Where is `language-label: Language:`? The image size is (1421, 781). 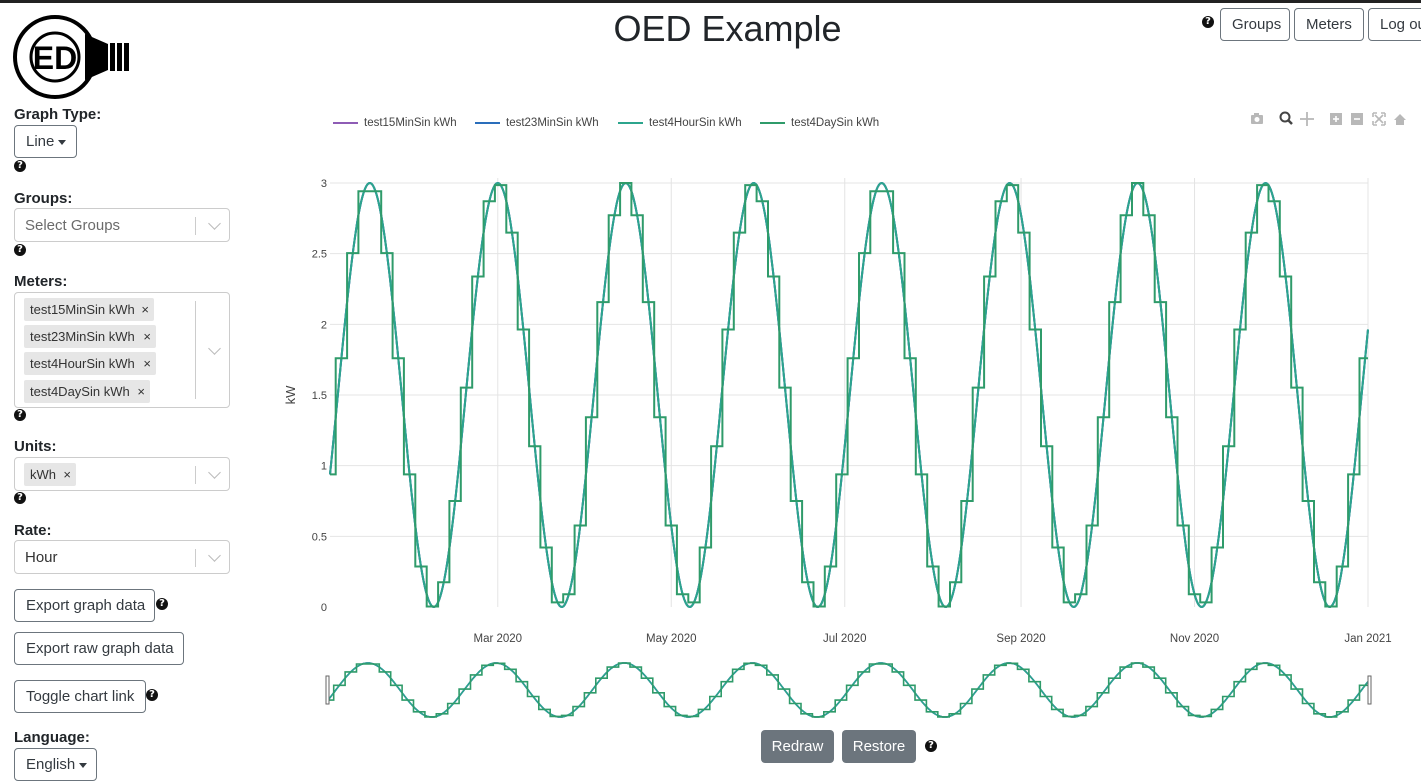 language-label: Language: is located at coordinates (52, 737).